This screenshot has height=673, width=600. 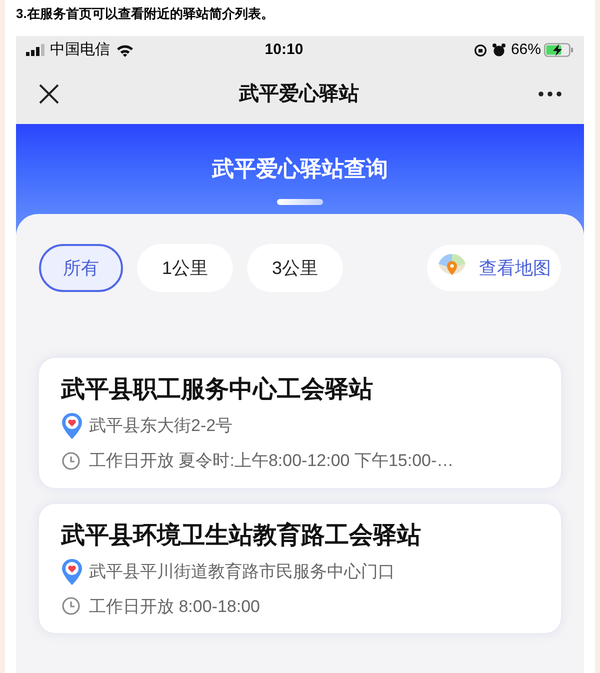 I want to click on filter-chip: 1公里, so click(x=185, y=268).